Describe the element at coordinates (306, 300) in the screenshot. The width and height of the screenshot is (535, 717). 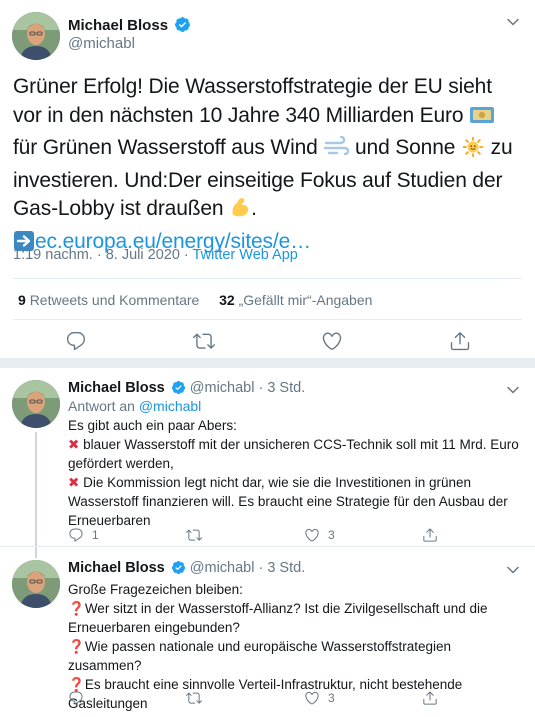
I see `likes-label: „Gefällt mir“-Angaben` at that location.